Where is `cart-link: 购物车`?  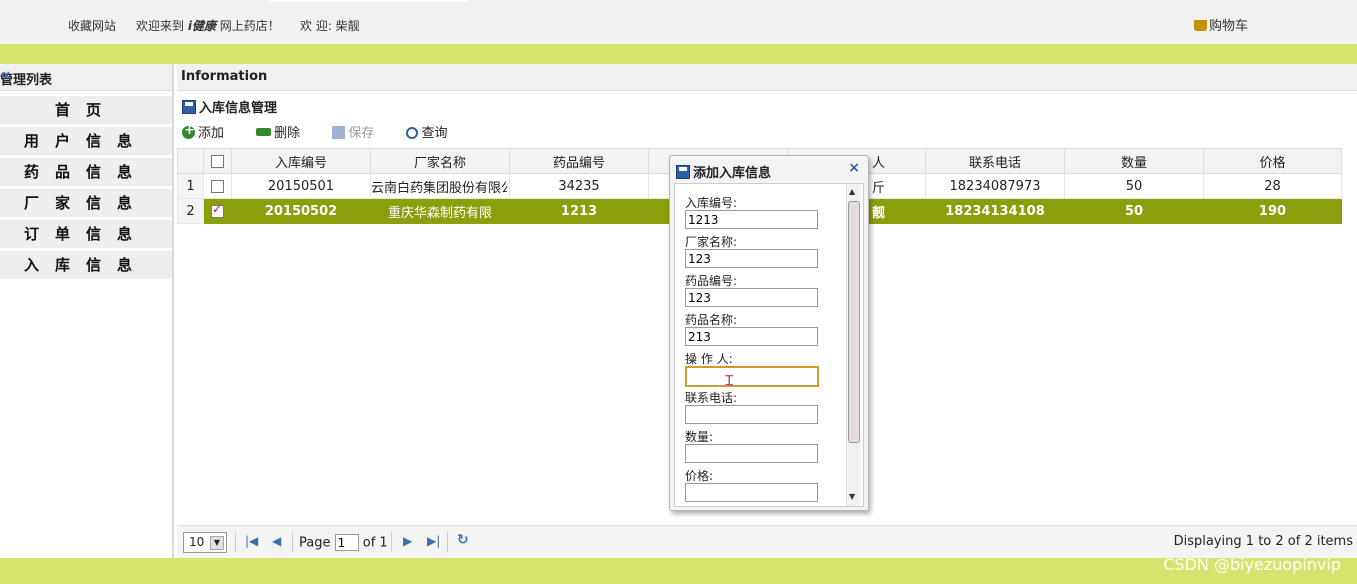 cart-link: 购物车 is located at coordinates (1221, 24).